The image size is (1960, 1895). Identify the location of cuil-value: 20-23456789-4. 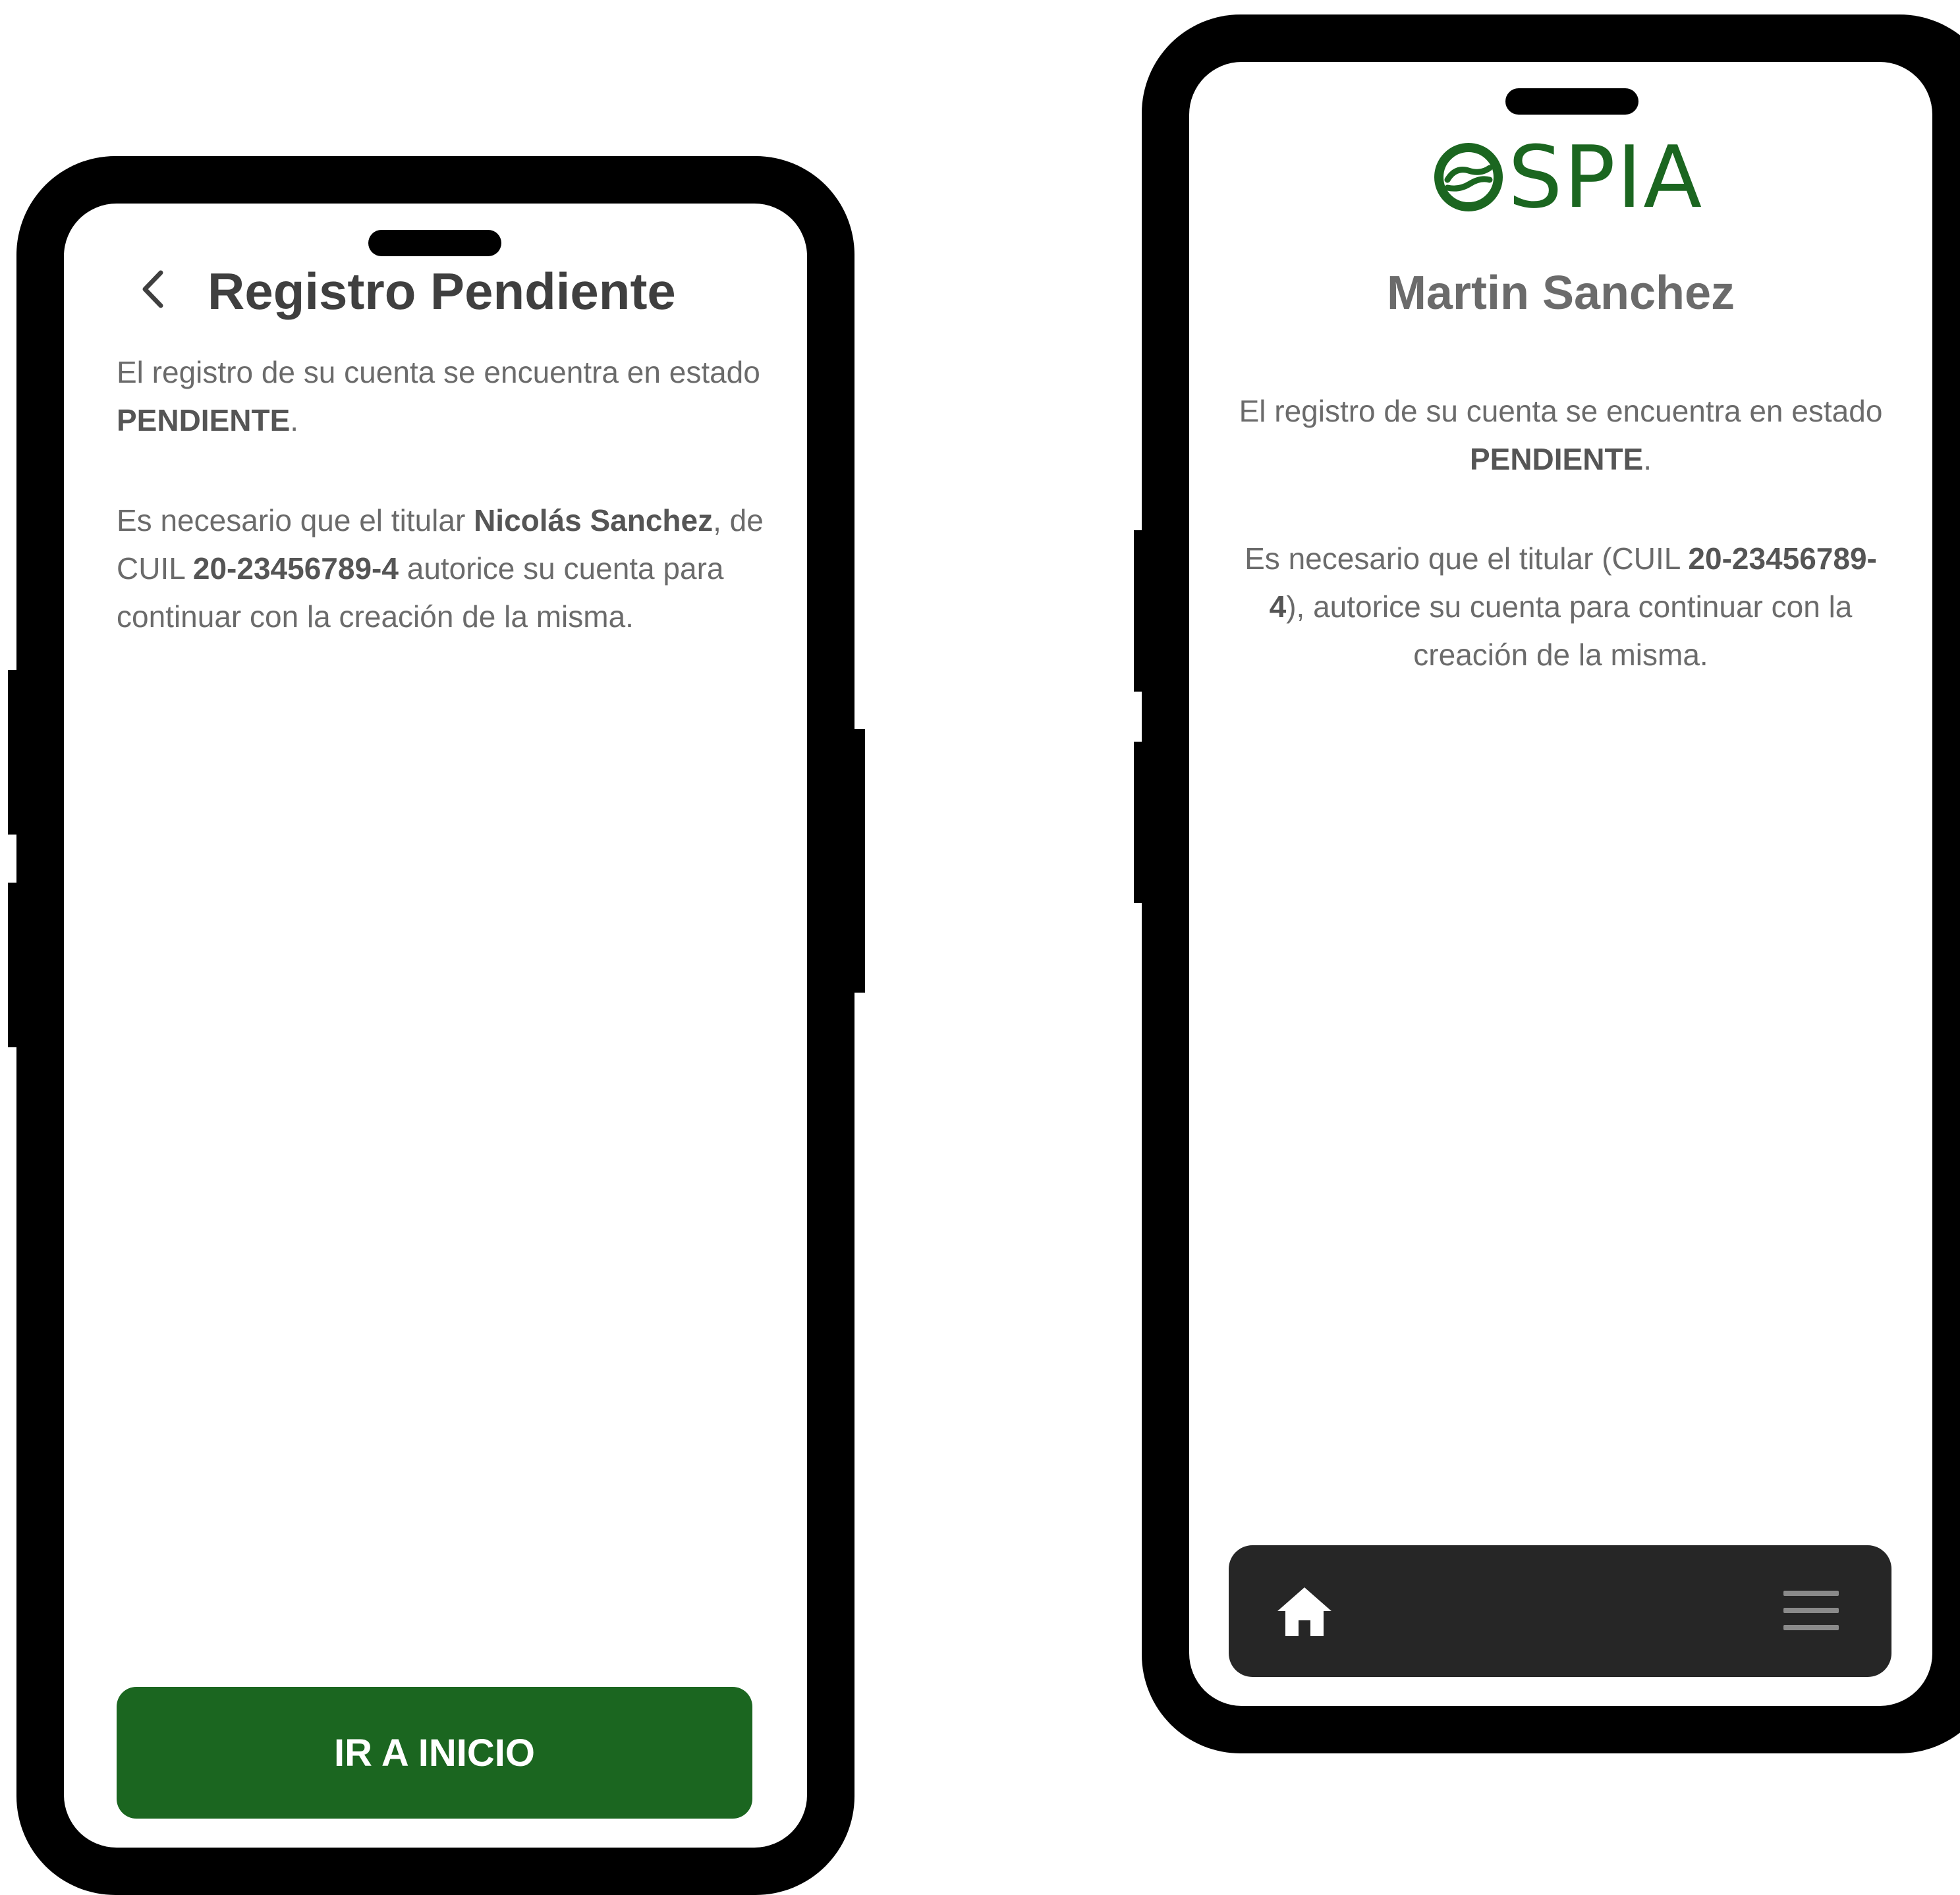
(295, 568).